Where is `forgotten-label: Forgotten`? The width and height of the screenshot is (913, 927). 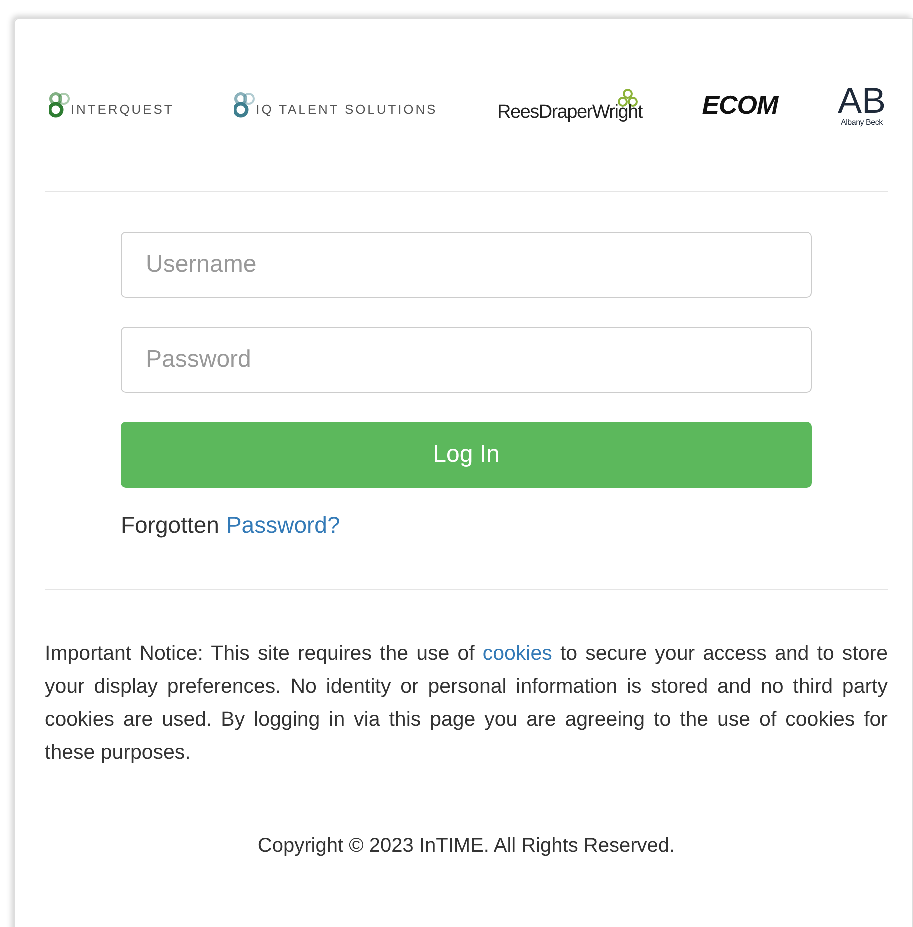 forgotten-label: Forgotten is located at coordinates (170, 525).